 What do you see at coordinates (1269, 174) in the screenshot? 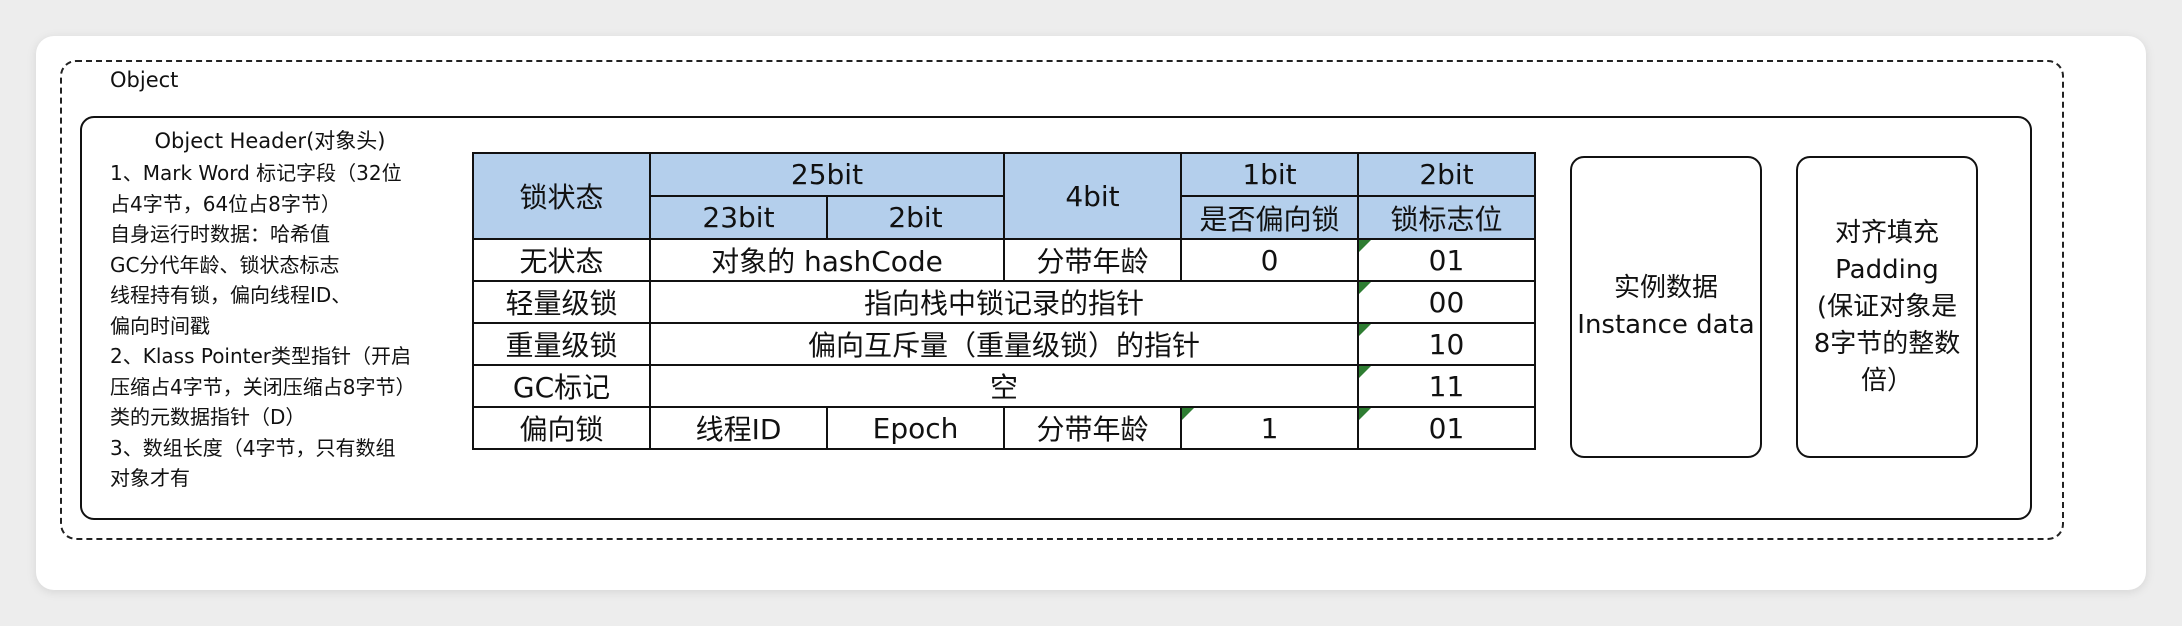
I see `bits-1-header: 1bit` at bounding box center [1269, 174].